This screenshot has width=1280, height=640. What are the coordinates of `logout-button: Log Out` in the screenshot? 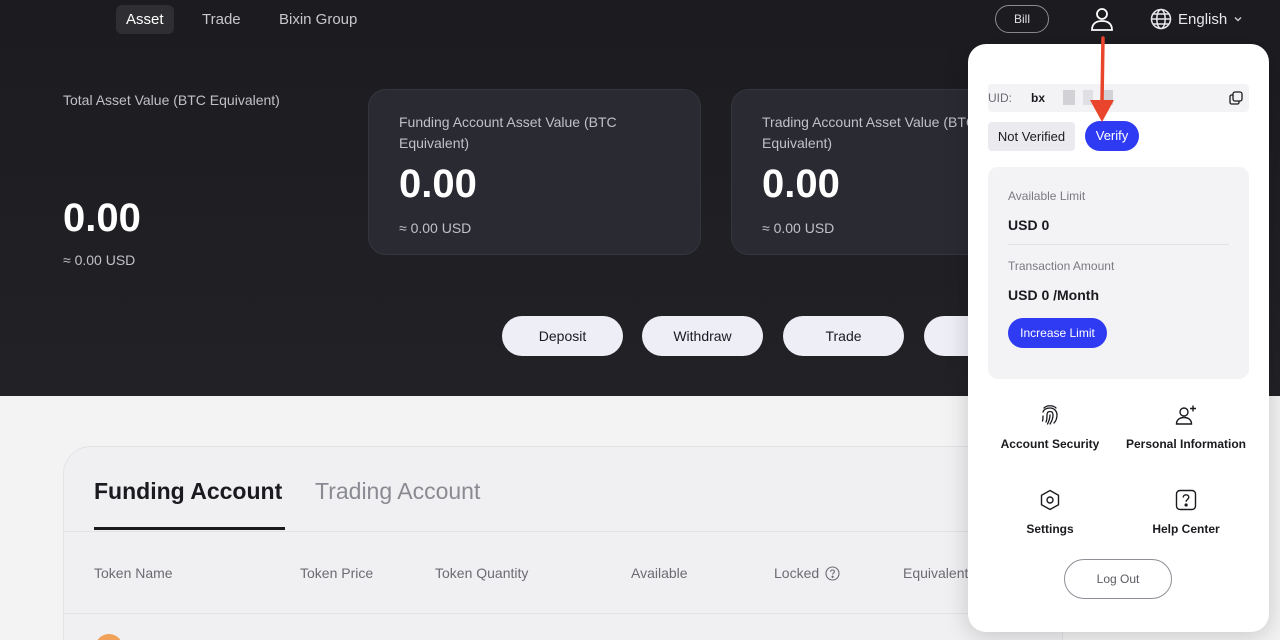 It's located at (1118, 579).